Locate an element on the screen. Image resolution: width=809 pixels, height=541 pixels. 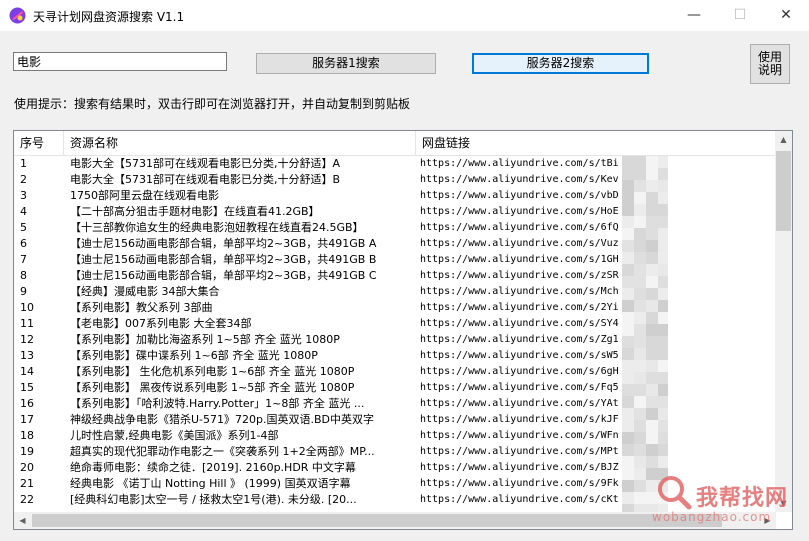
watermark-url: wobangzhao.com is located at coordinates (712, 517).